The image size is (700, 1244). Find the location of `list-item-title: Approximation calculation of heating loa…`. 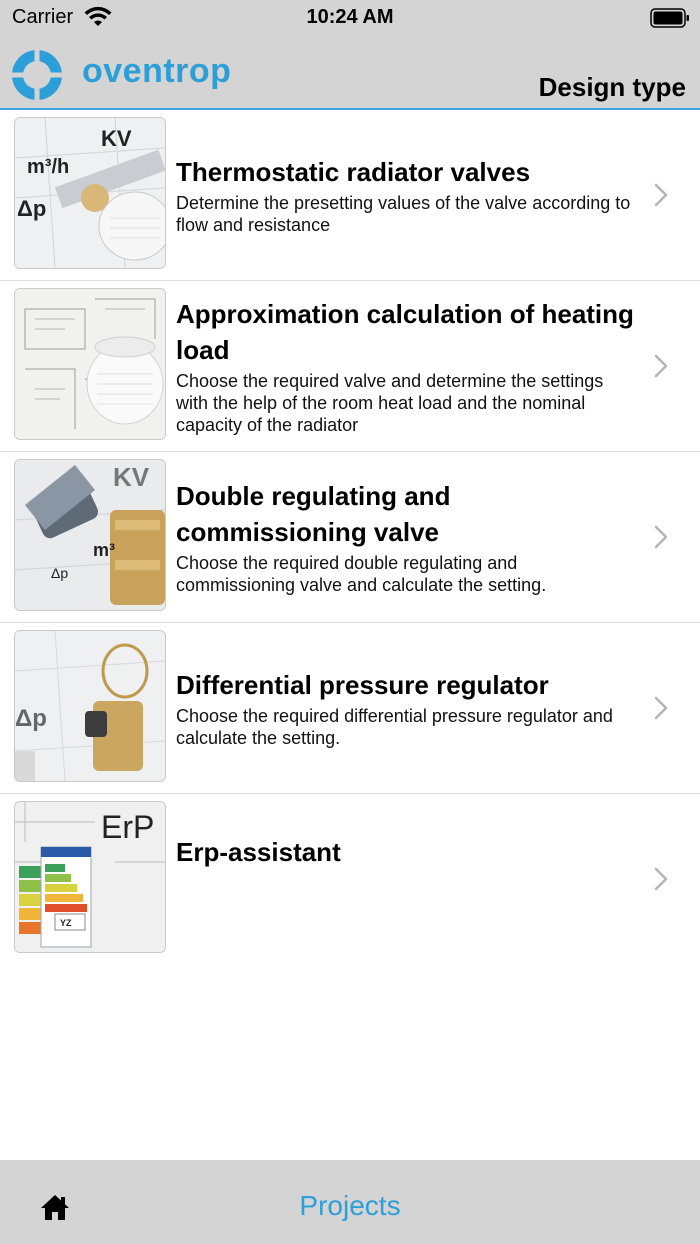

list-item-title: Approximation calculation of heating loa… is located at coordinates (405, 332).